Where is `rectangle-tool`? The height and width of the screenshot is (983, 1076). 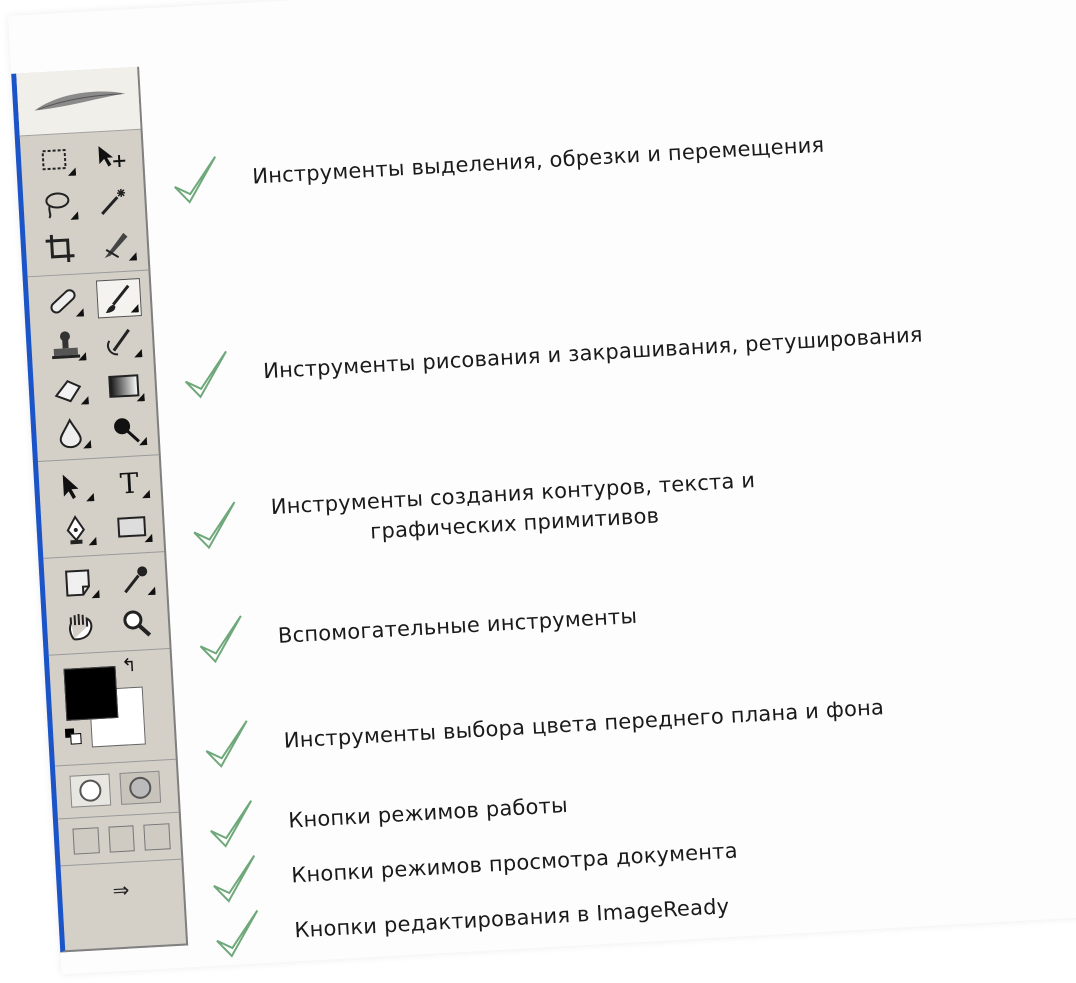
rectangle-tool is located at coordinates (132, 527).